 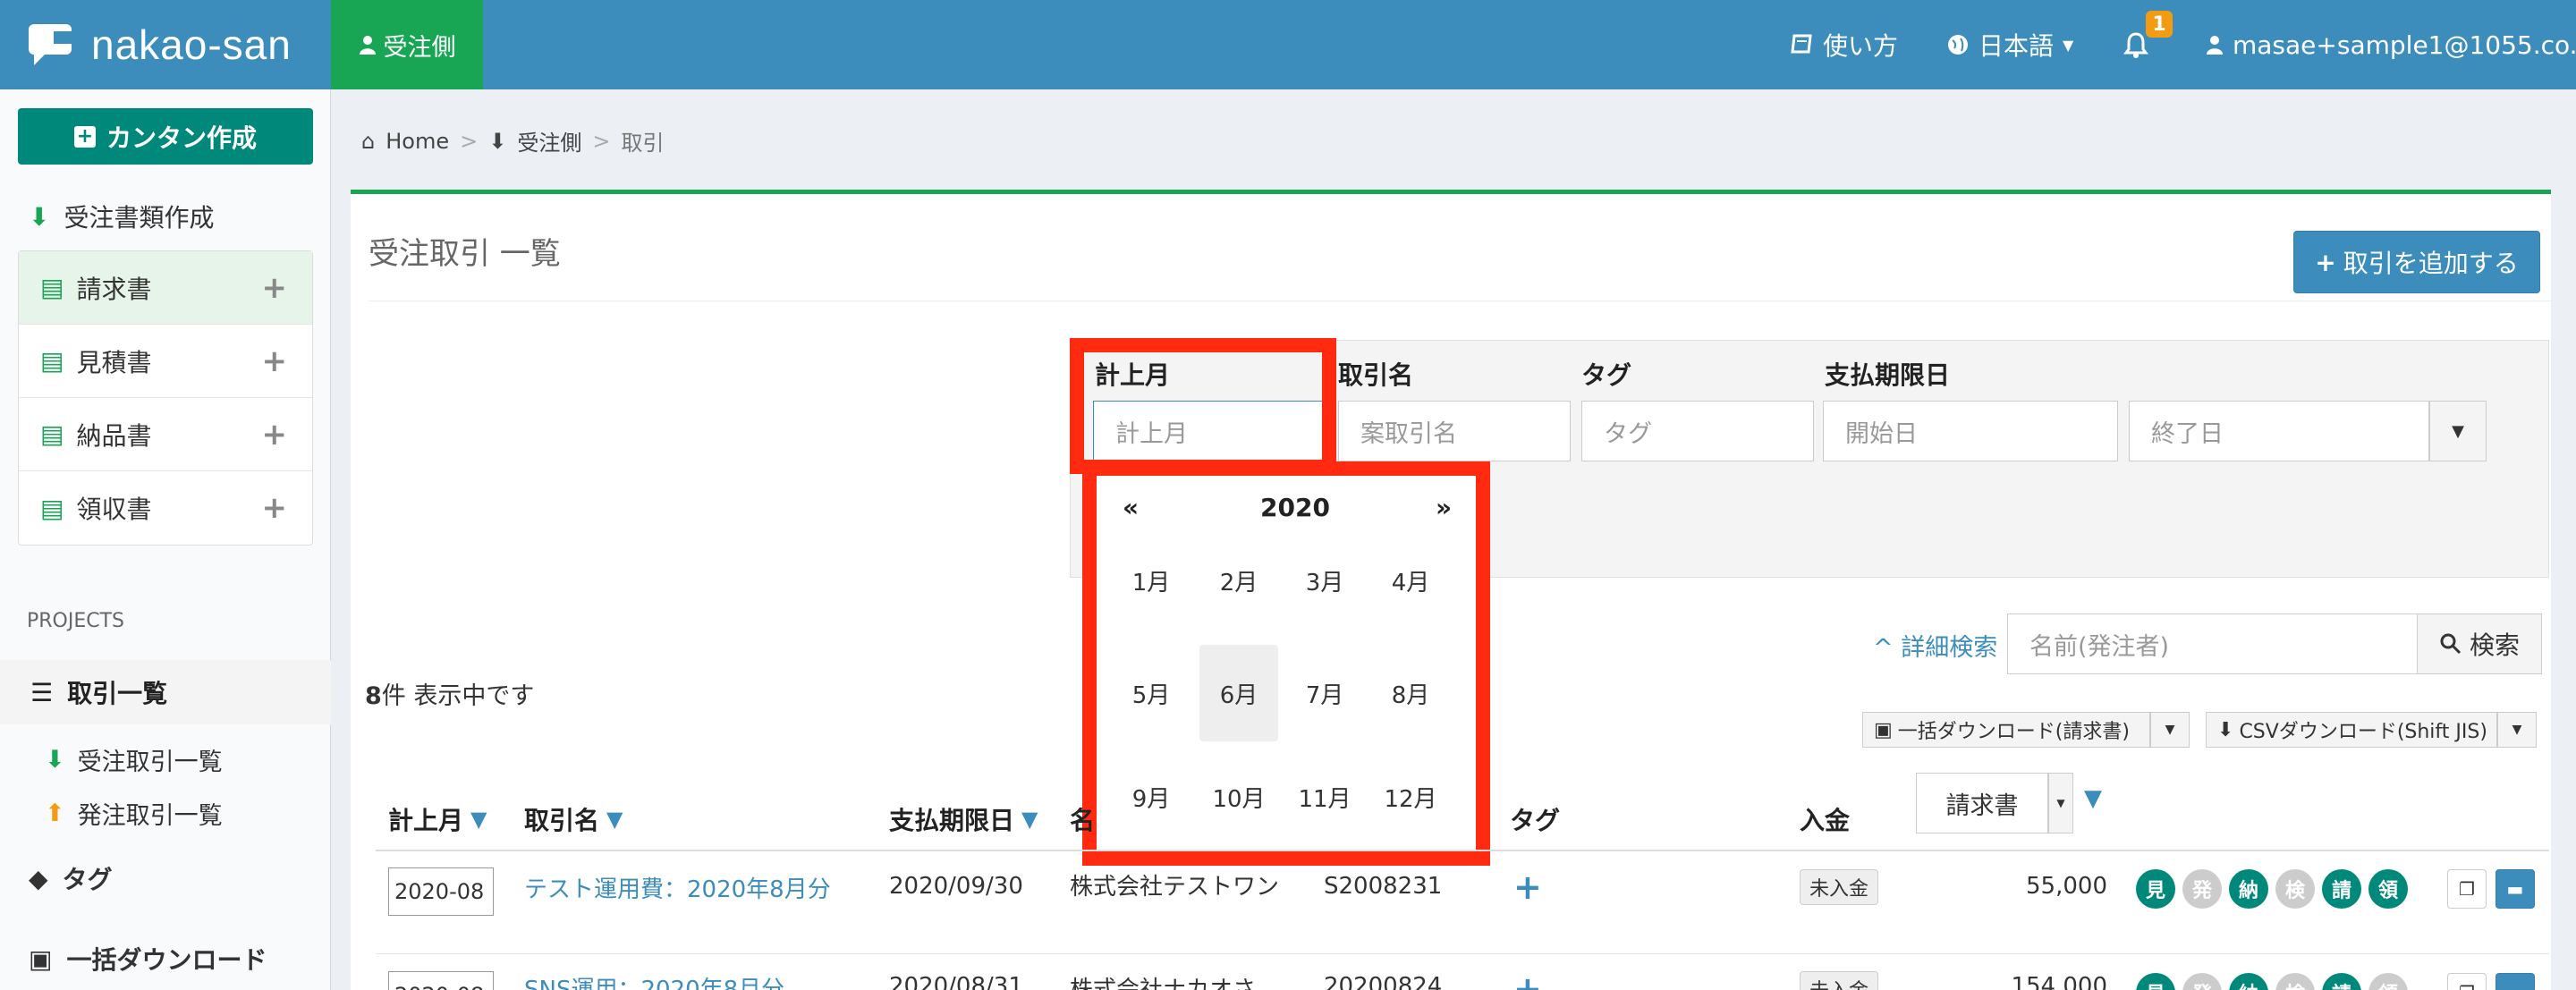 I want to click on role-tab-receiver: 受注側, so click(x=407, y=44).